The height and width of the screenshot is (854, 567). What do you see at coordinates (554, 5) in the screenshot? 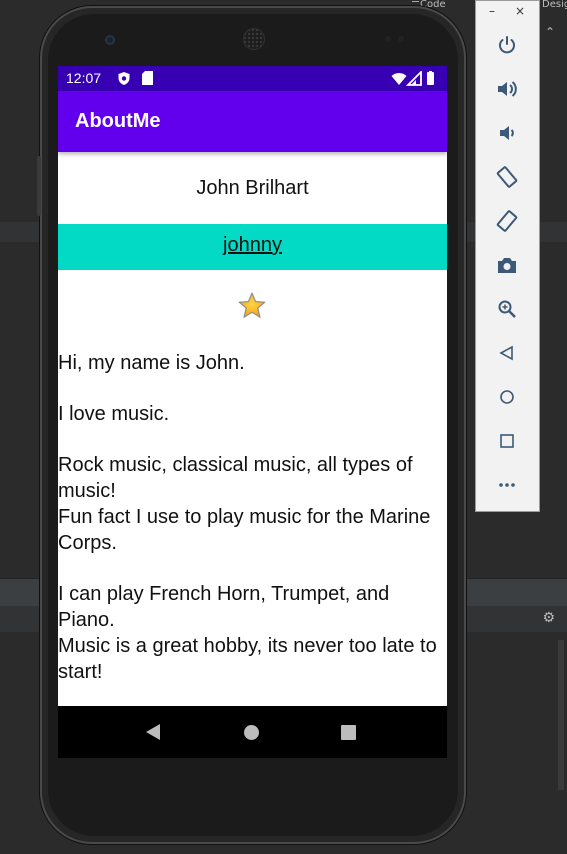
I see `tab-design: Desig` at bounding box center [554, 5].